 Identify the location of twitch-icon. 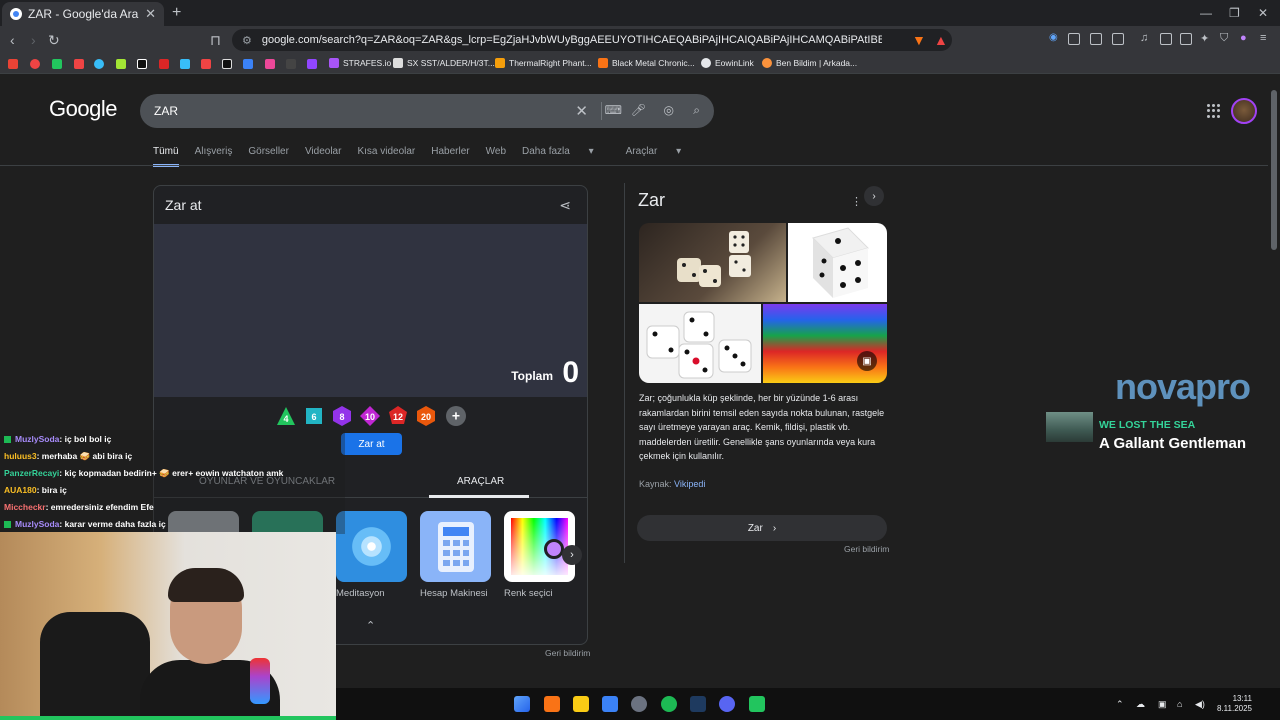
(312, 64).